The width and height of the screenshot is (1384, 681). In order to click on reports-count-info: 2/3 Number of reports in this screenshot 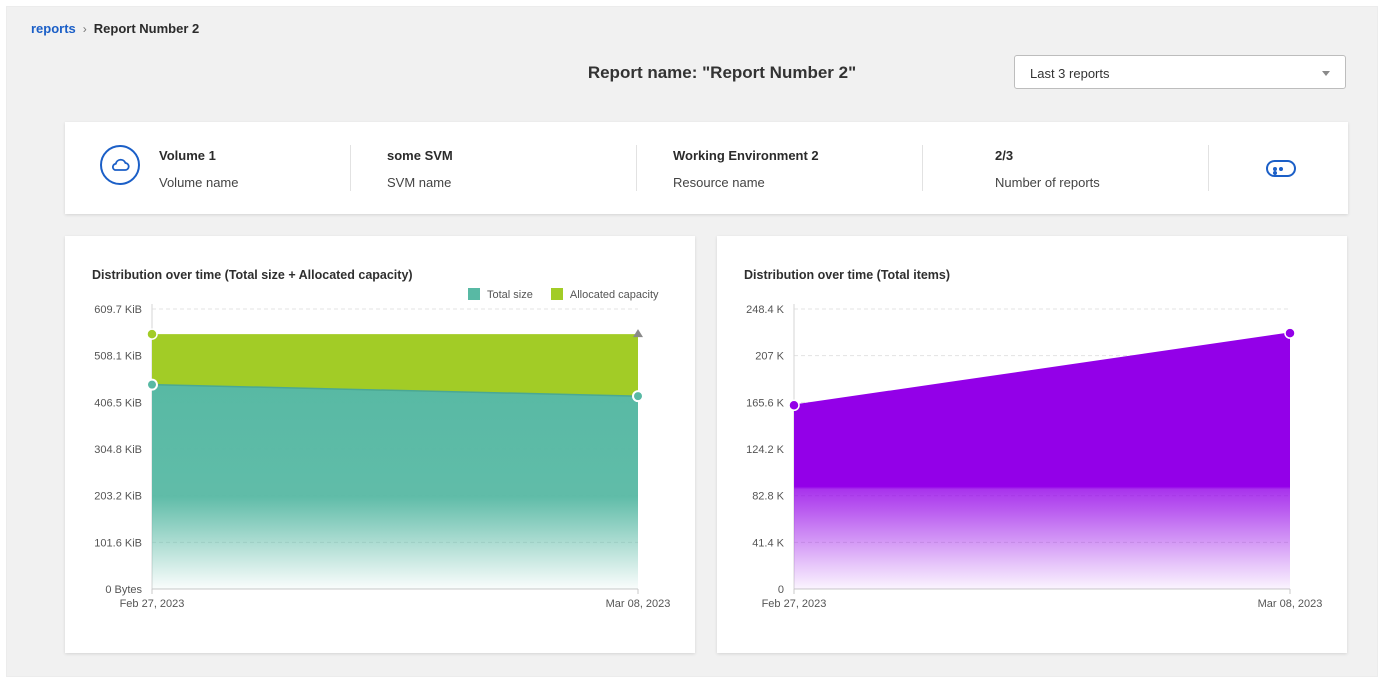, I will do `click(1047, 169)`.